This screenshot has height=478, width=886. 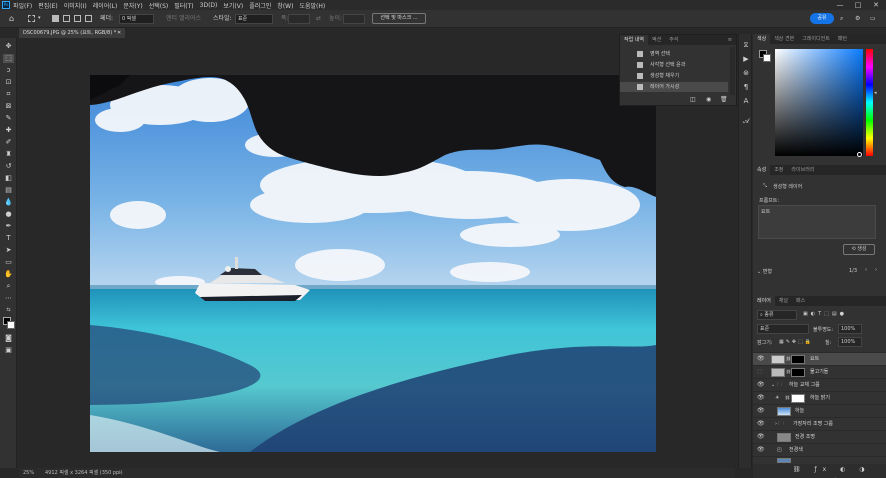 What do you see at coordinates (784, 39) in the screenshot?
I see `tab-swatches: 색상 견본` at bounding box center [784, 39].